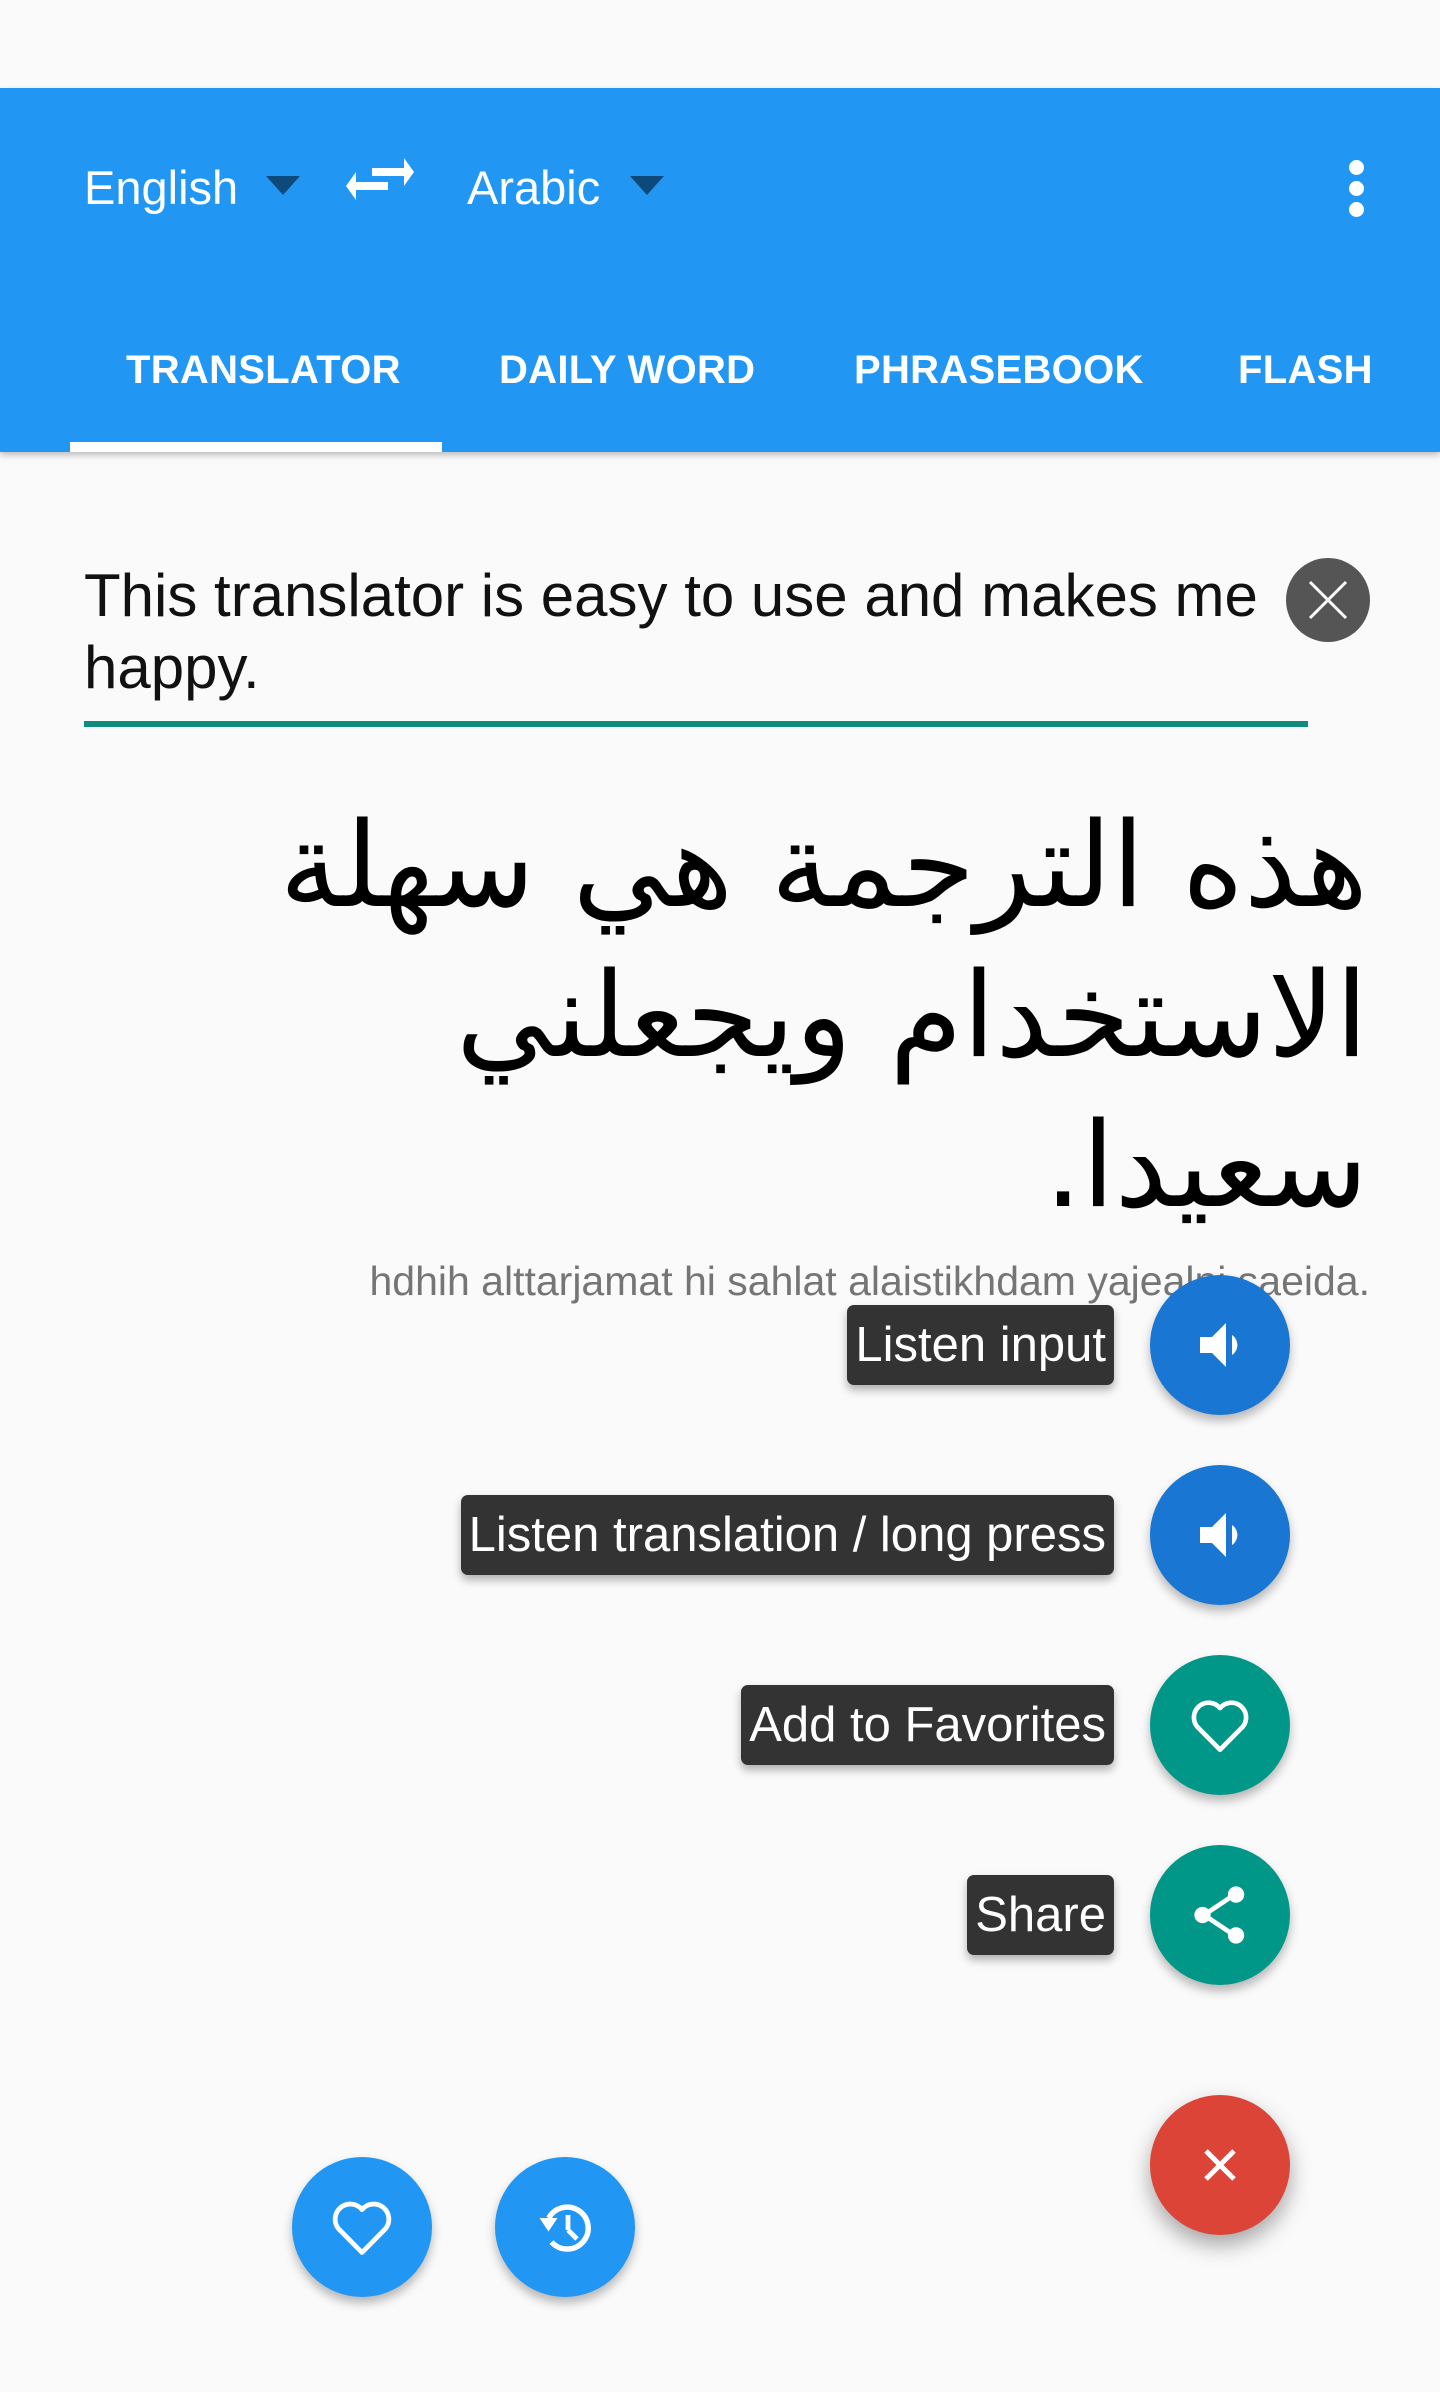  Describe the element at coordinates (1040, 1915) in the screenshot. I see `share-label: Share` at that location.